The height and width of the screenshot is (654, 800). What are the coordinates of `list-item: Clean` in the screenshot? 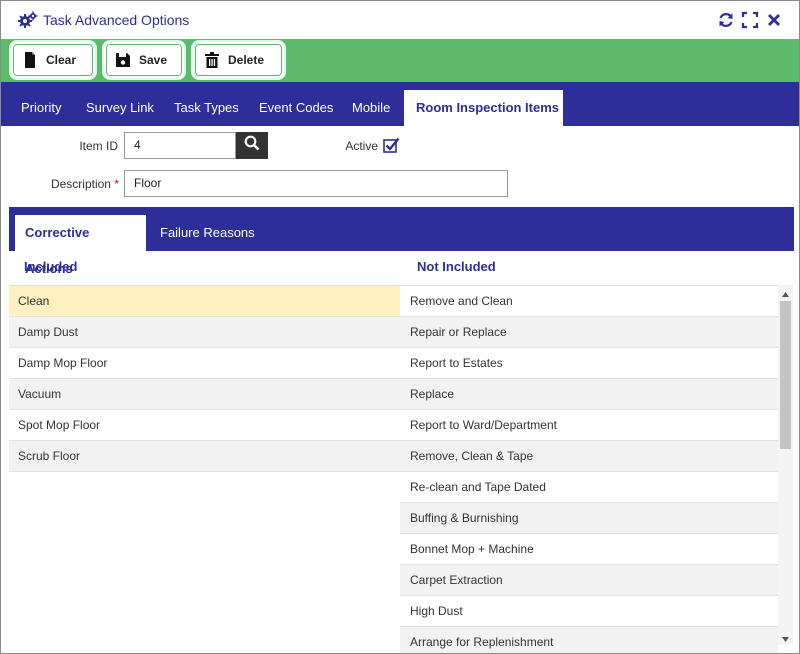 It's located at (204, 301).